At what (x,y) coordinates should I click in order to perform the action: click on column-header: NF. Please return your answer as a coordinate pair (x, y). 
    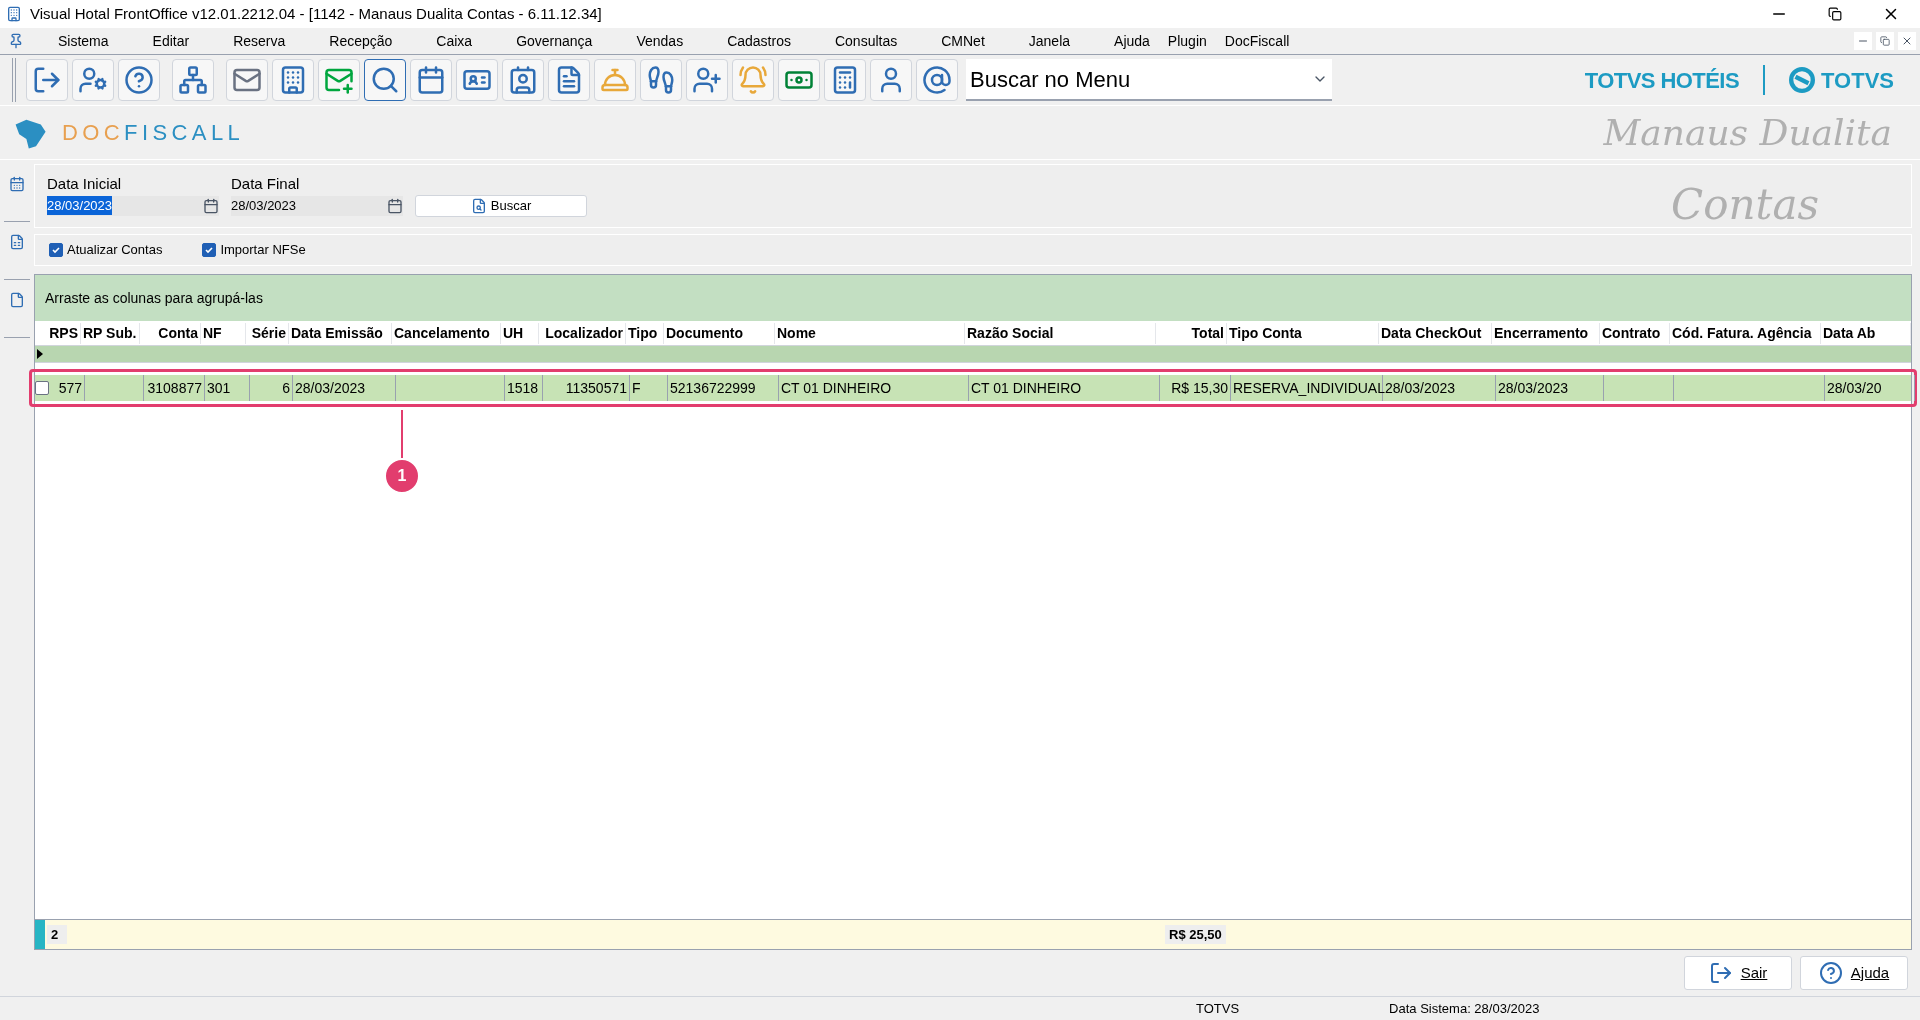
    Looking at the image, I should click on (223, 333).